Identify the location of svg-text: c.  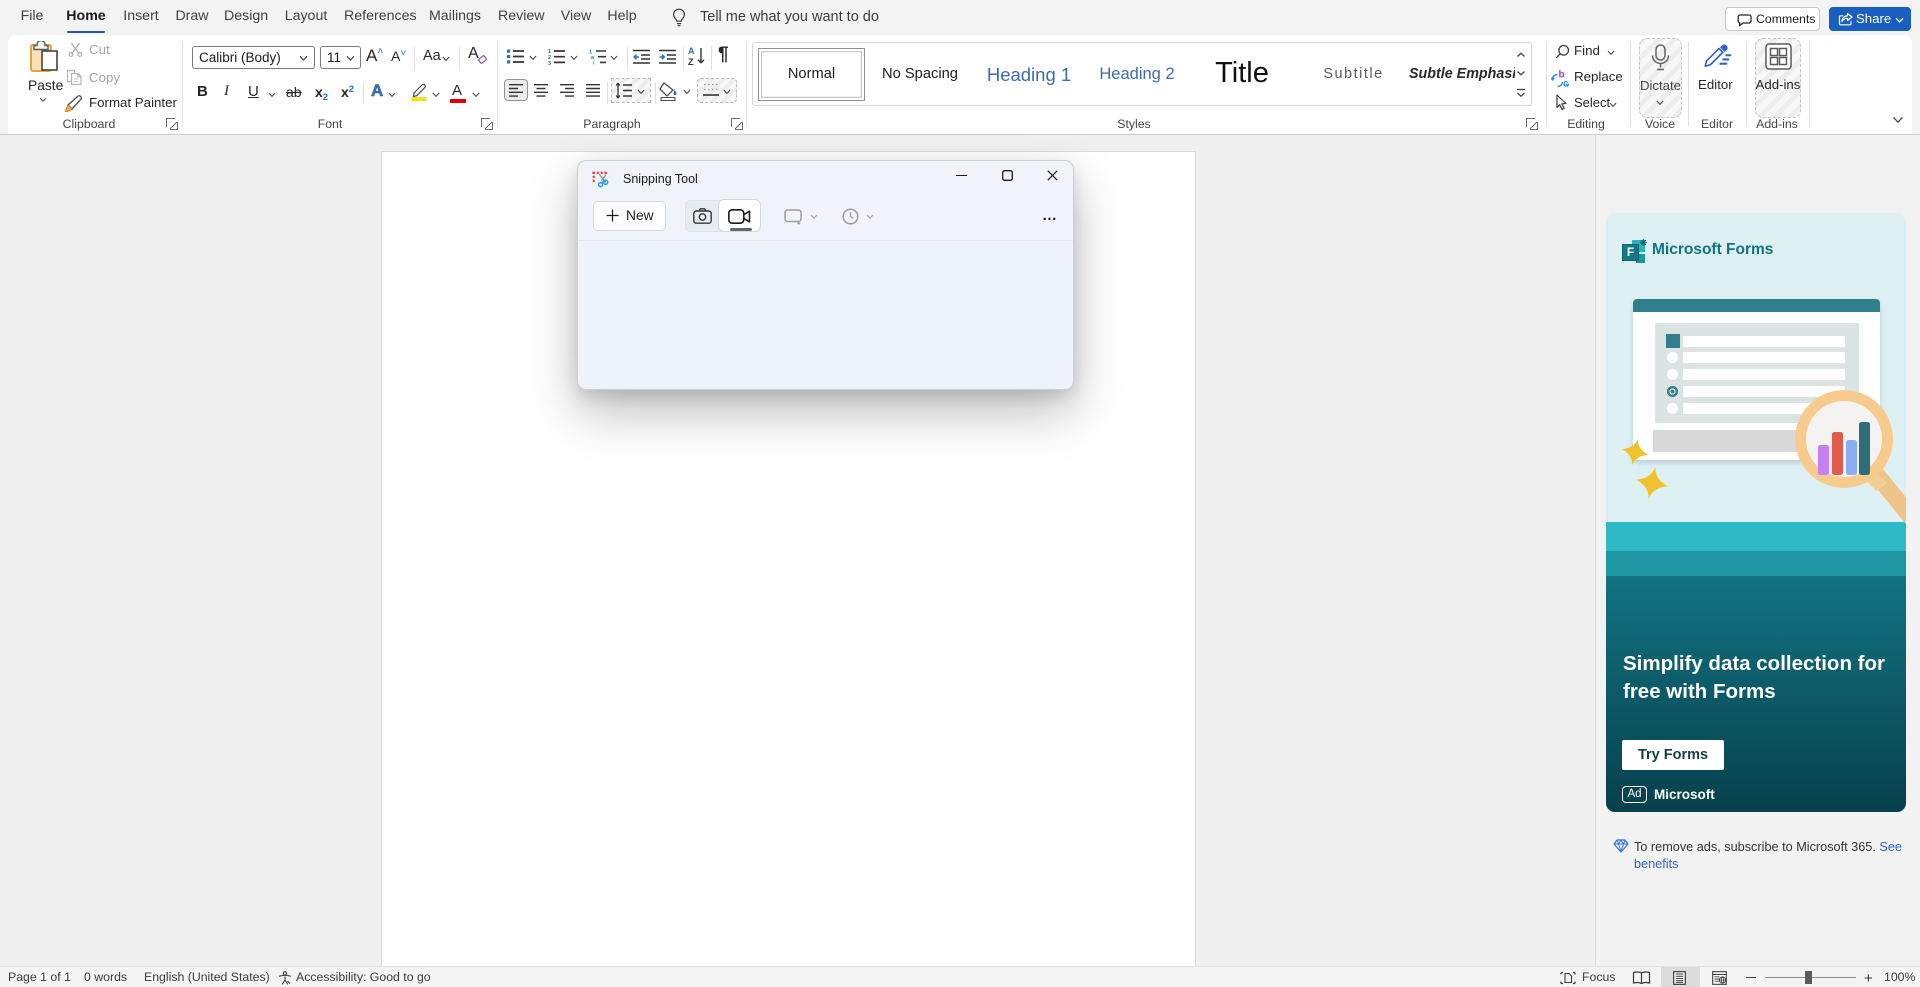
(1566, 84).